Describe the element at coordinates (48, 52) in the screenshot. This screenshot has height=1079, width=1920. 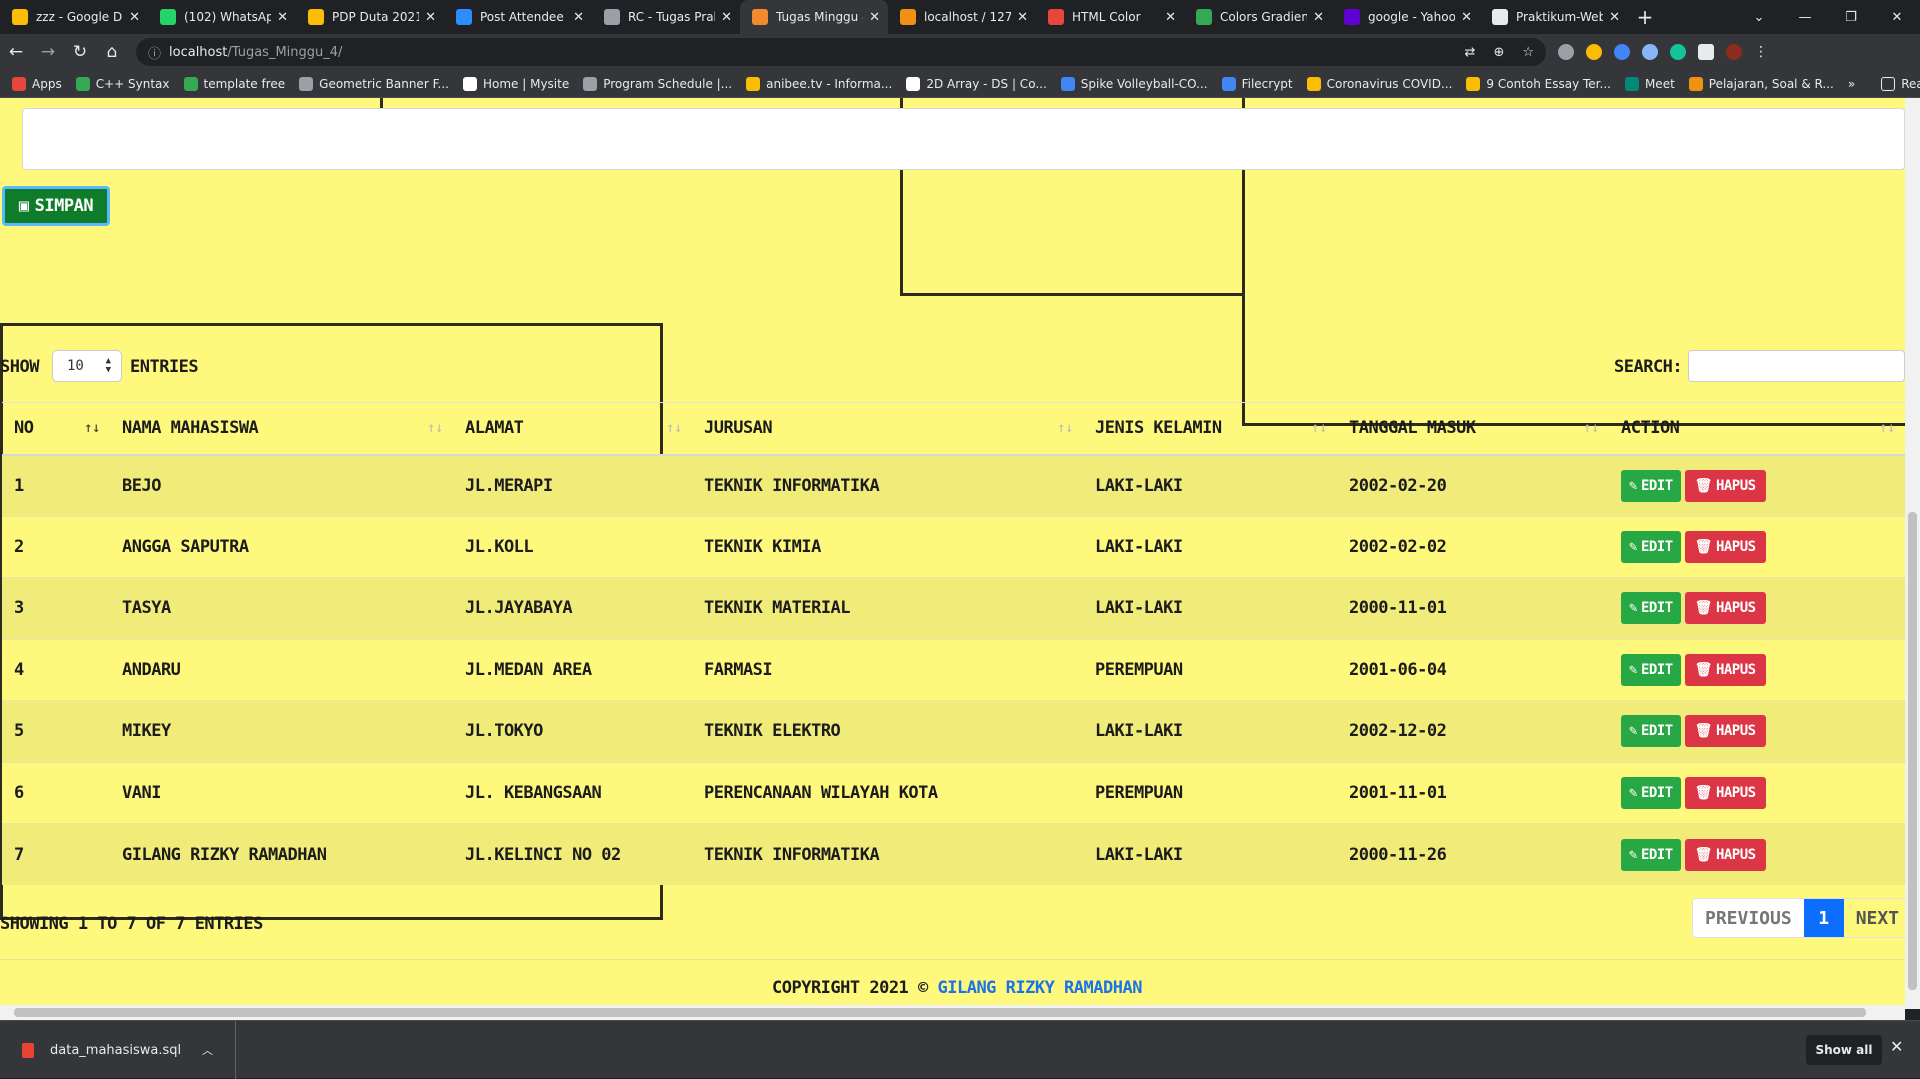
I see `forward-icon: →` at that location.